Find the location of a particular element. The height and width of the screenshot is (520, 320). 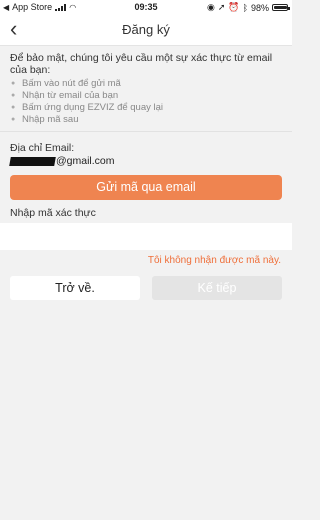

email-domain: @gmail.com is located at coordinates (85, 161).